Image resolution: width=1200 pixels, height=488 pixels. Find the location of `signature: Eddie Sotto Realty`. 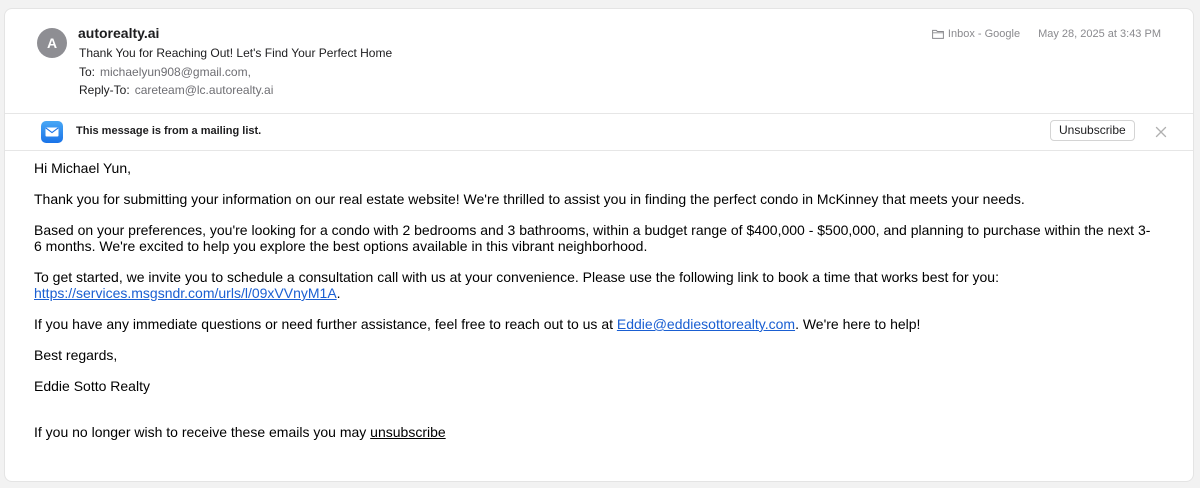

signature: Eddie Sotto Realty is located at coordinates (92, 386).